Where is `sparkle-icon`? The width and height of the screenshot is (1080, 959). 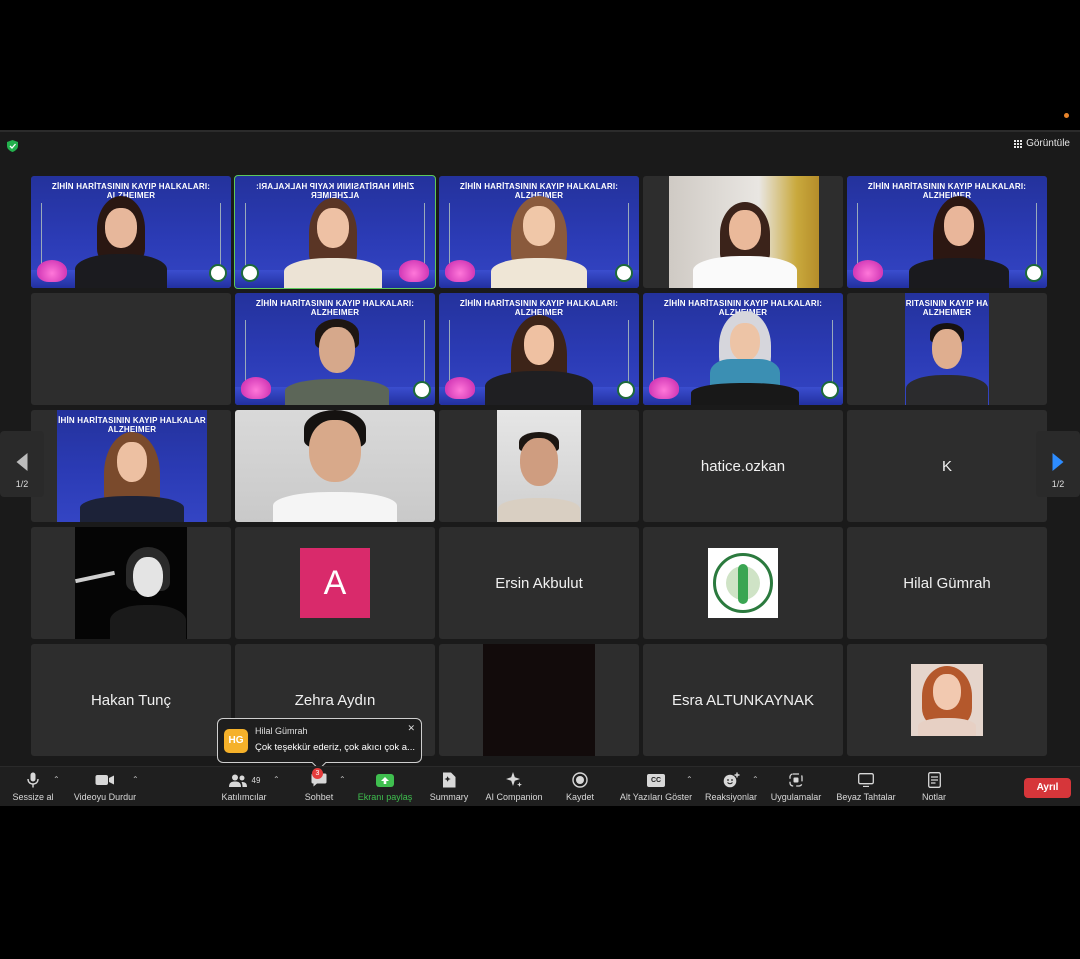 sparkle-icon is located at coordinates (514, 779).